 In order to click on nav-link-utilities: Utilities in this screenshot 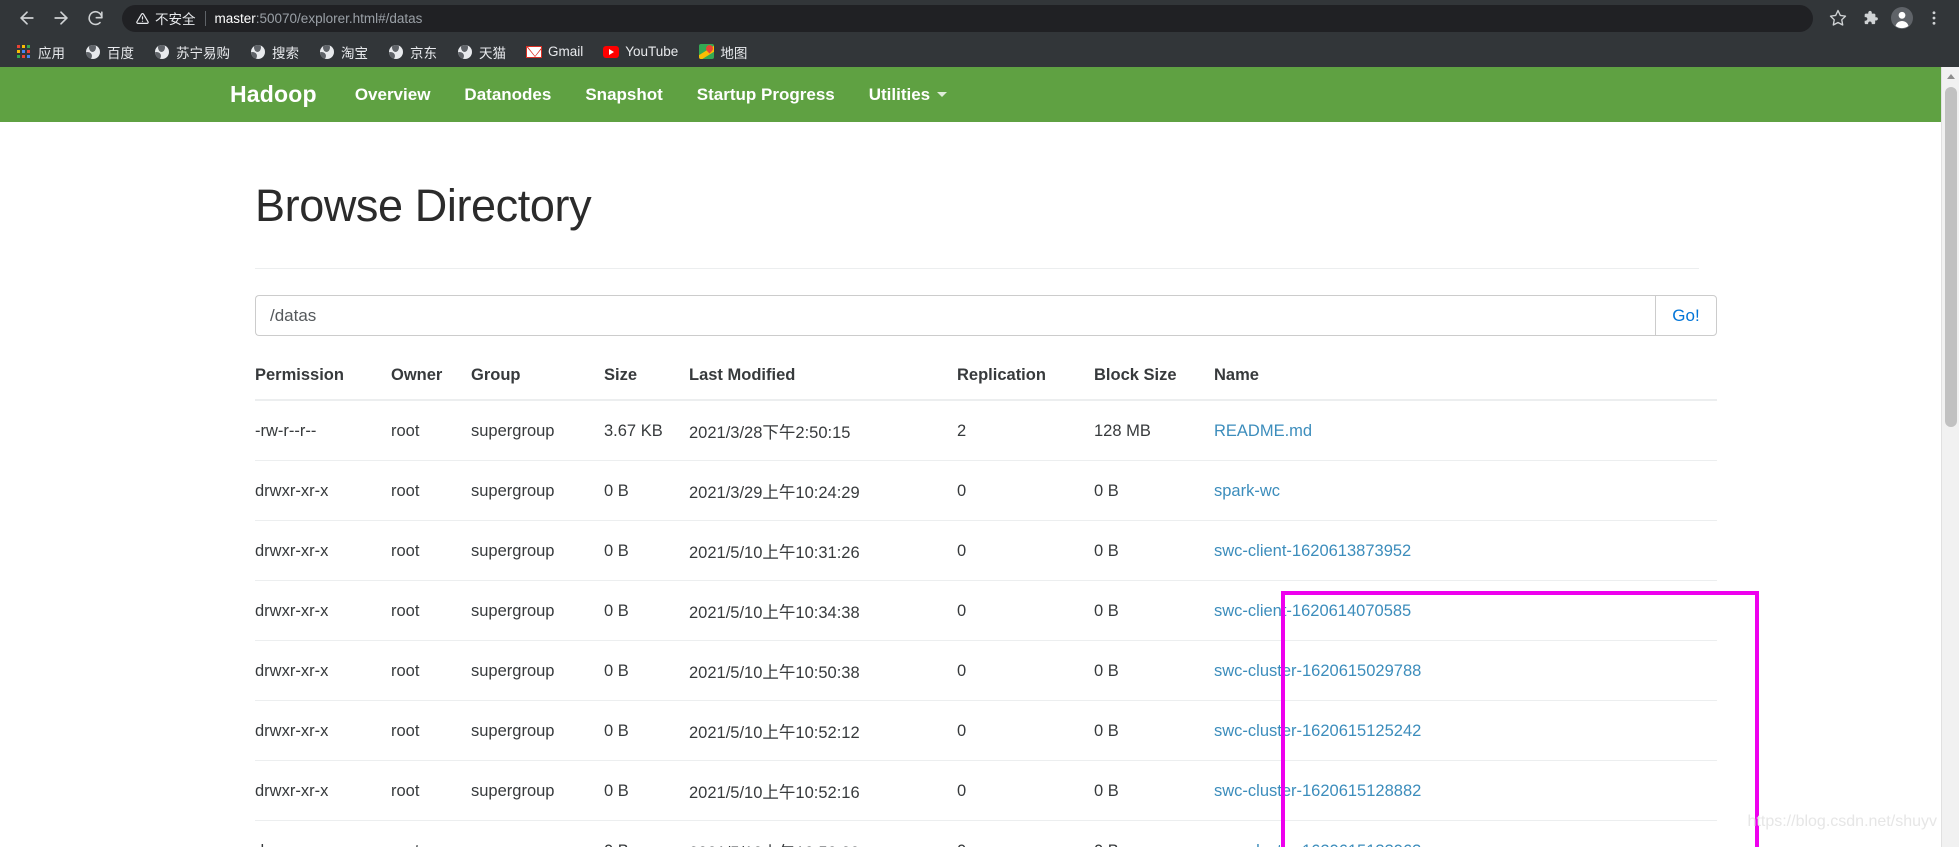, I will do `click(908, 94)`.